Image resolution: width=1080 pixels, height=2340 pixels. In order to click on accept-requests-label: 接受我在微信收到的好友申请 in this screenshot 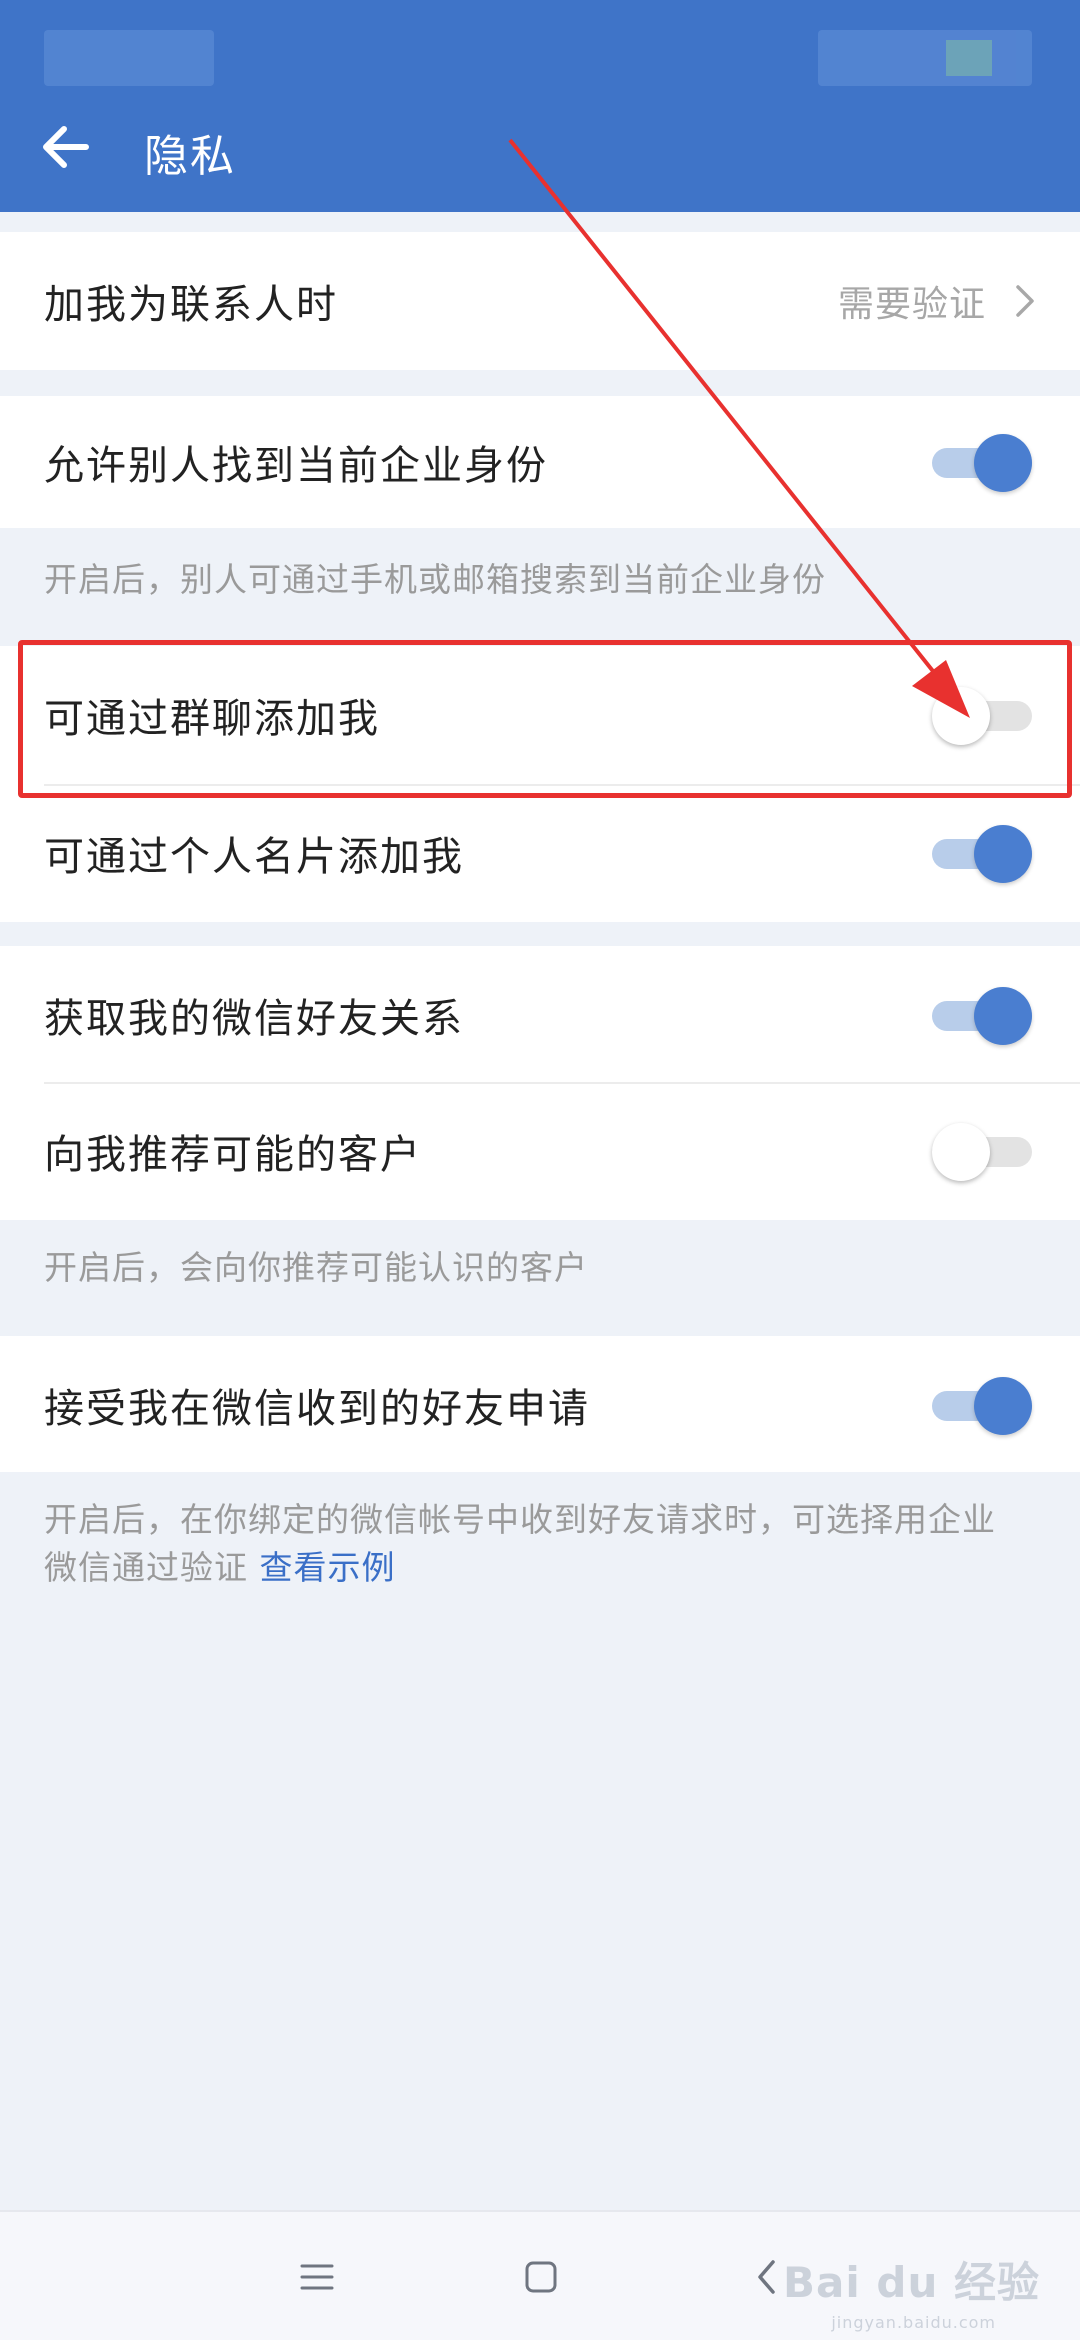, I will do `click(317, 1409)`.